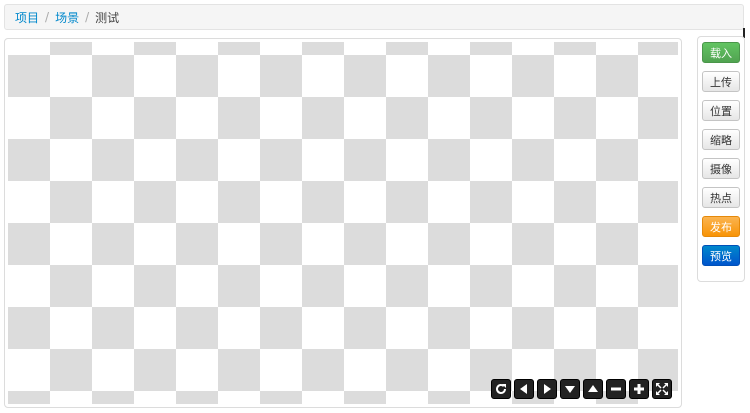  I want to click on load-button: 载入, so click(721, 52).